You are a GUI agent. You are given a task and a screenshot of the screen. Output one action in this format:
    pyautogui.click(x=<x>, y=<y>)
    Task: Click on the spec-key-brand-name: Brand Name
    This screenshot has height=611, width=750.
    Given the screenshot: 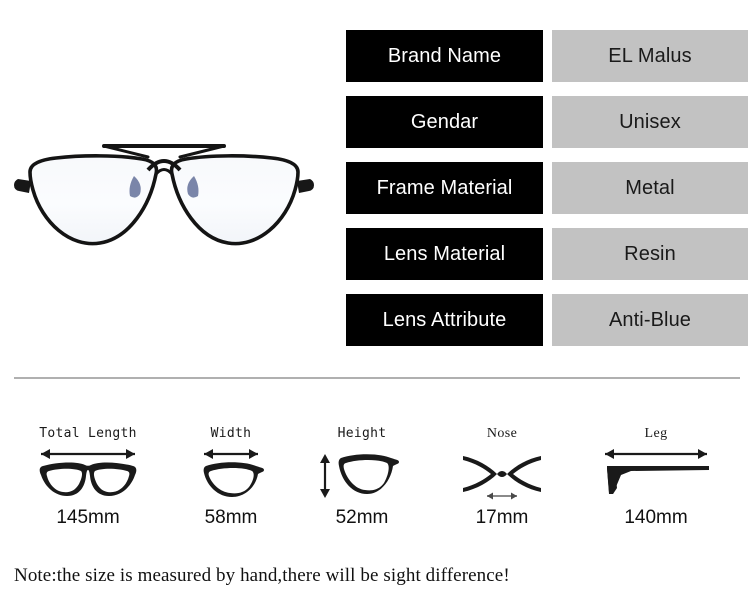 What is the action you would take?
    pyautogui.click(x=444, y=56)
    